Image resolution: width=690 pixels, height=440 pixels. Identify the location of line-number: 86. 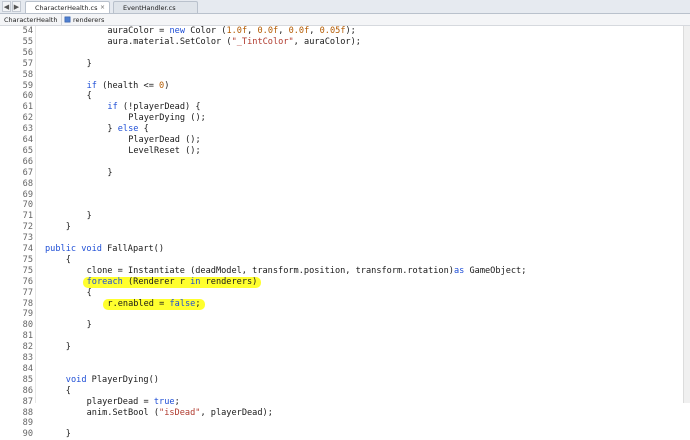
(27, 390).